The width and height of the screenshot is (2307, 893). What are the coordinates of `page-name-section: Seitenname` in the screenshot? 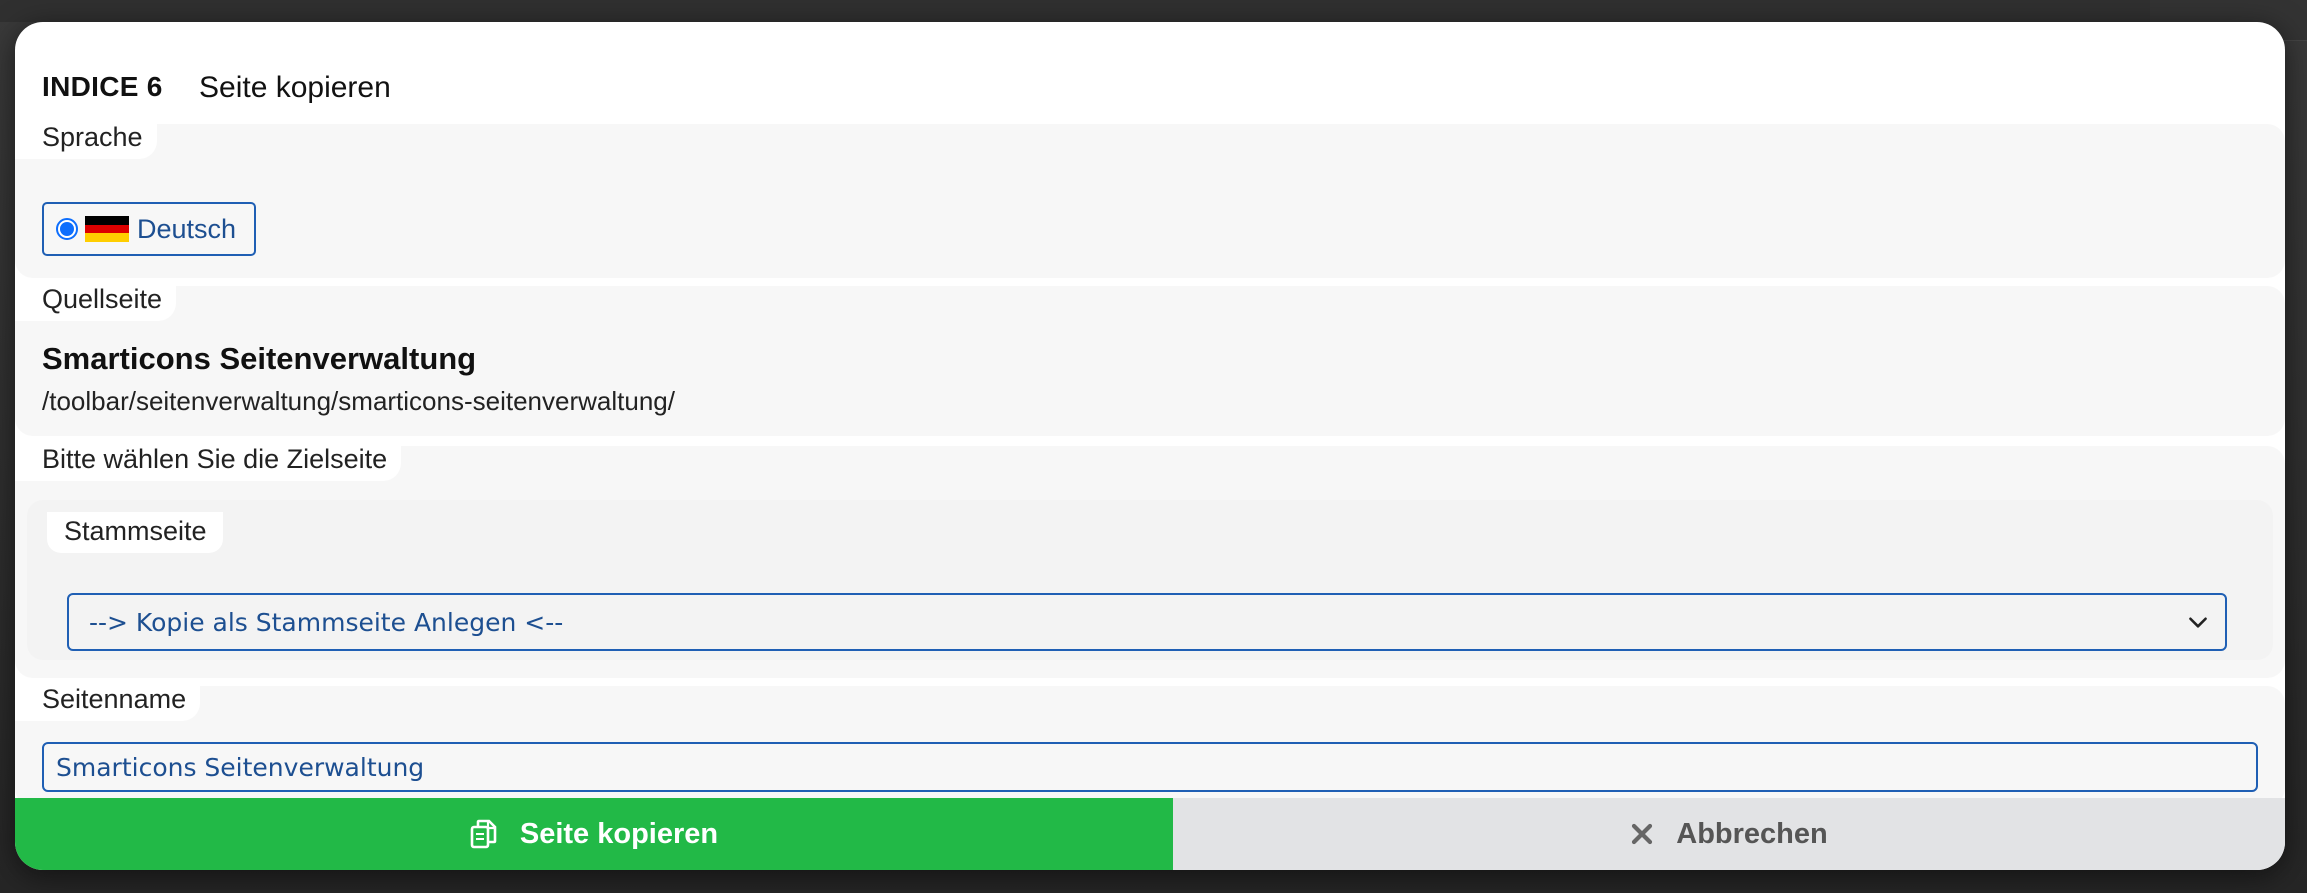 It's located at (1150, 743).